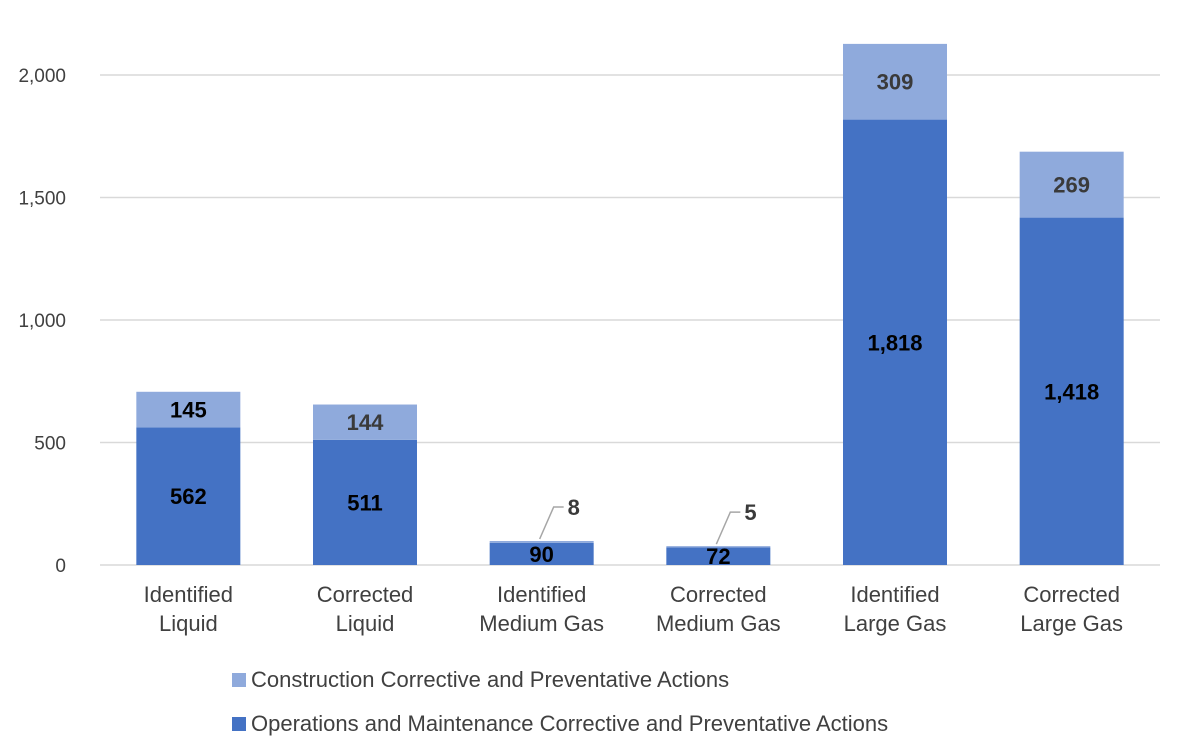 This screenshot has height=746, width=1200. I want to click on y-axis-tick-labels: 0 500 1,000 1,500 2,000, so click(42, 321).